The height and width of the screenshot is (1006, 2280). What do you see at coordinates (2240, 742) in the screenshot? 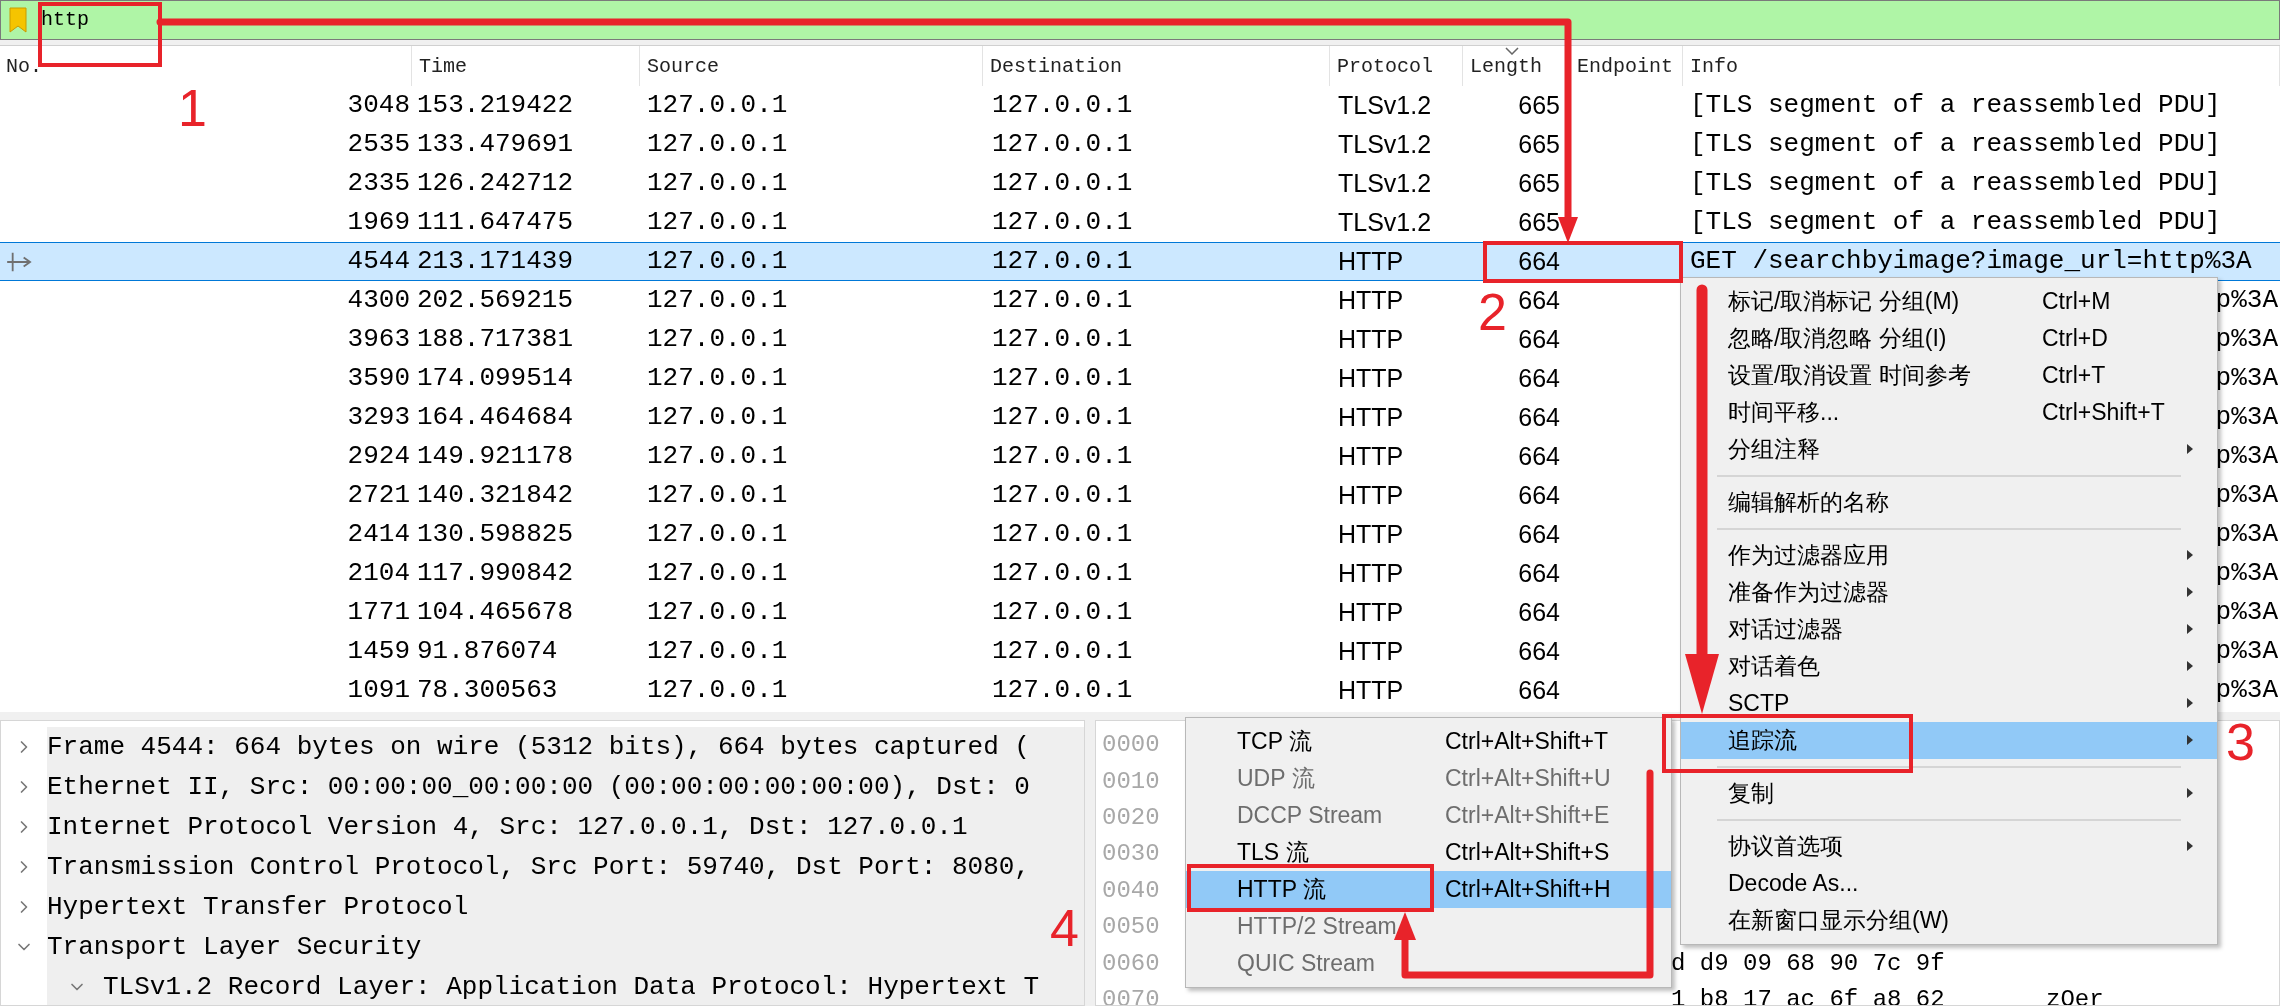
I see `step-number: 3` at bounding box center [2240, 742].